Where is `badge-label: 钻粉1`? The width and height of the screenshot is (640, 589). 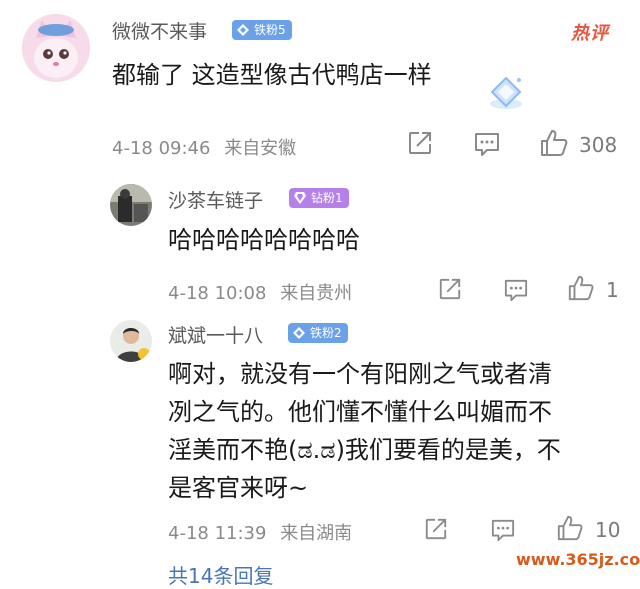 badge-label: 钻粉1 is located at coordinates (327, 198).